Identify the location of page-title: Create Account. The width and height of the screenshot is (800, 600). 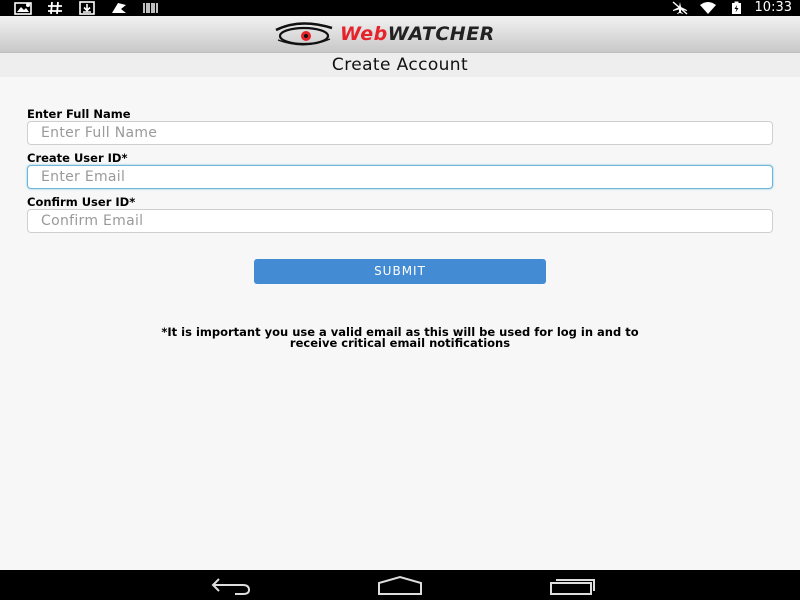
(400, 65).